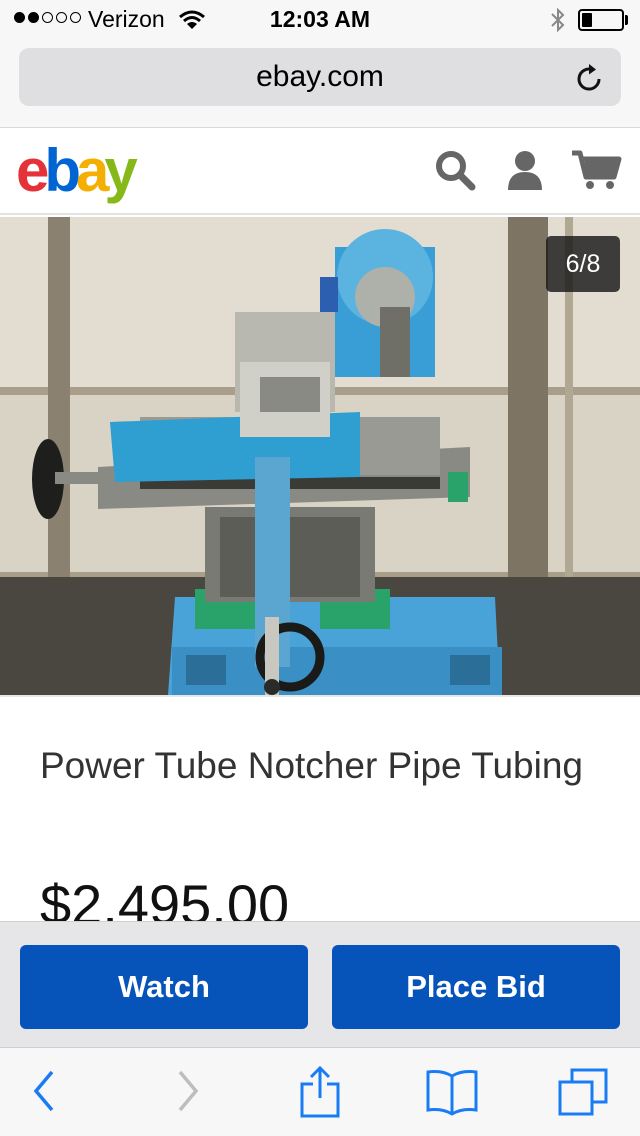  What do you see at coordinates (320, 696) in the screenshot?
I see `divider` at bounding box center [320, 696].